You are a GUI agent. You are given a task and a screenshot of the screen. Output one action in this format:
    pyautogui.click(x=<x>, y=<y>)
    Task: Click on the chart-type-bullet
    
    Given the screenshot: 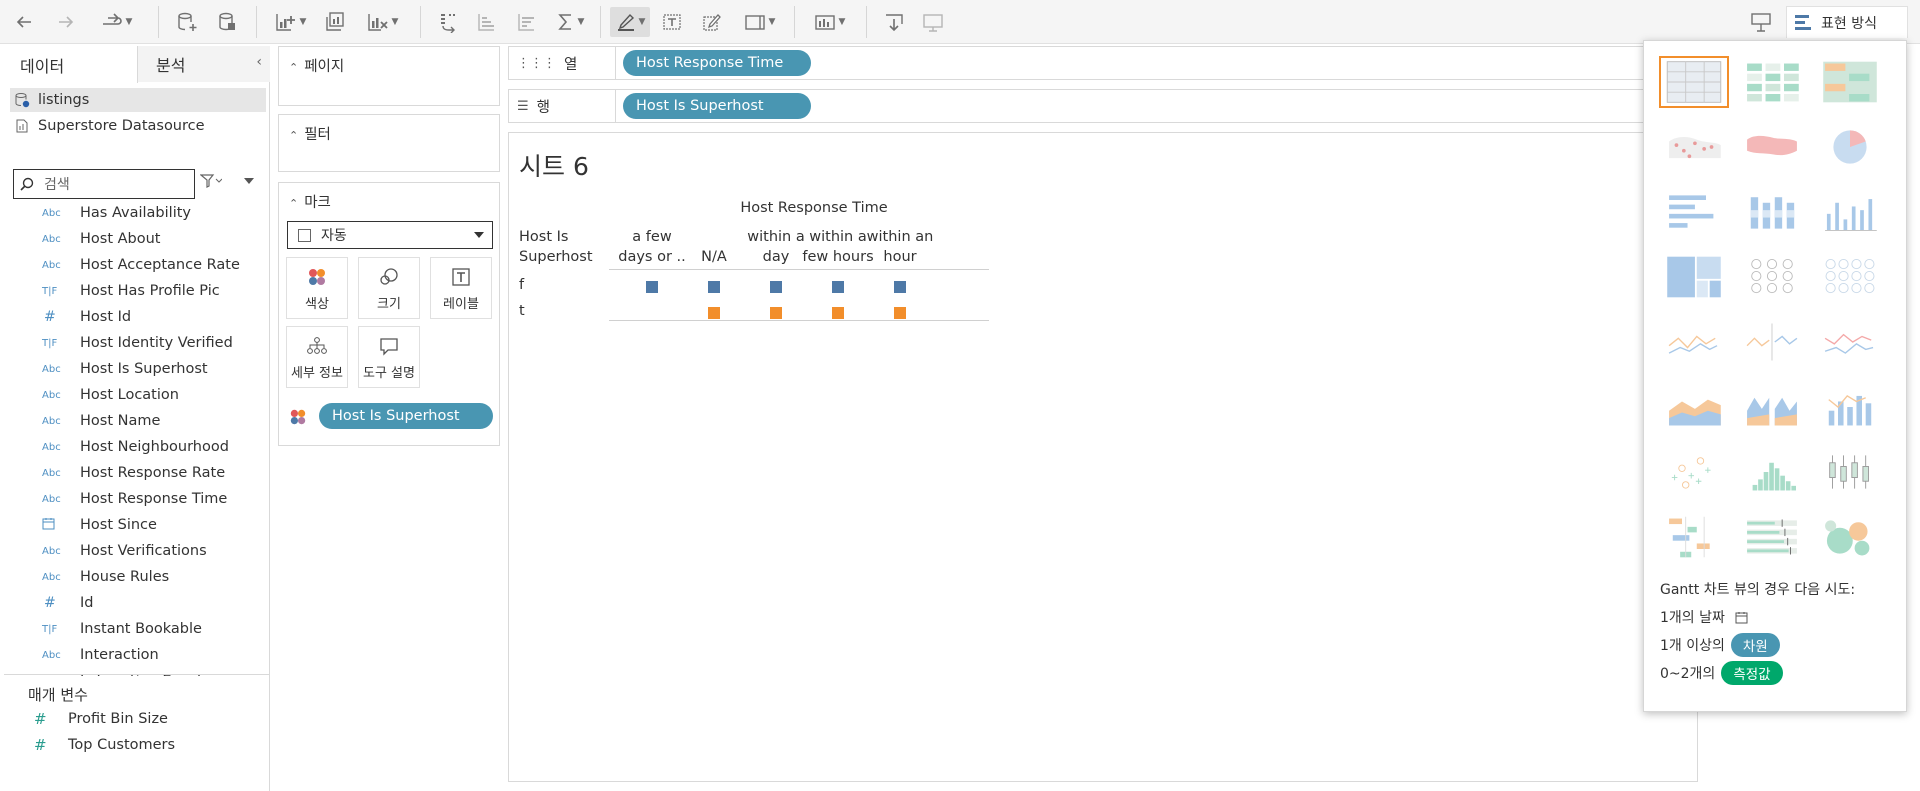 What is the action you would take?
    pyautogui.click(x=1772, y=537)
    